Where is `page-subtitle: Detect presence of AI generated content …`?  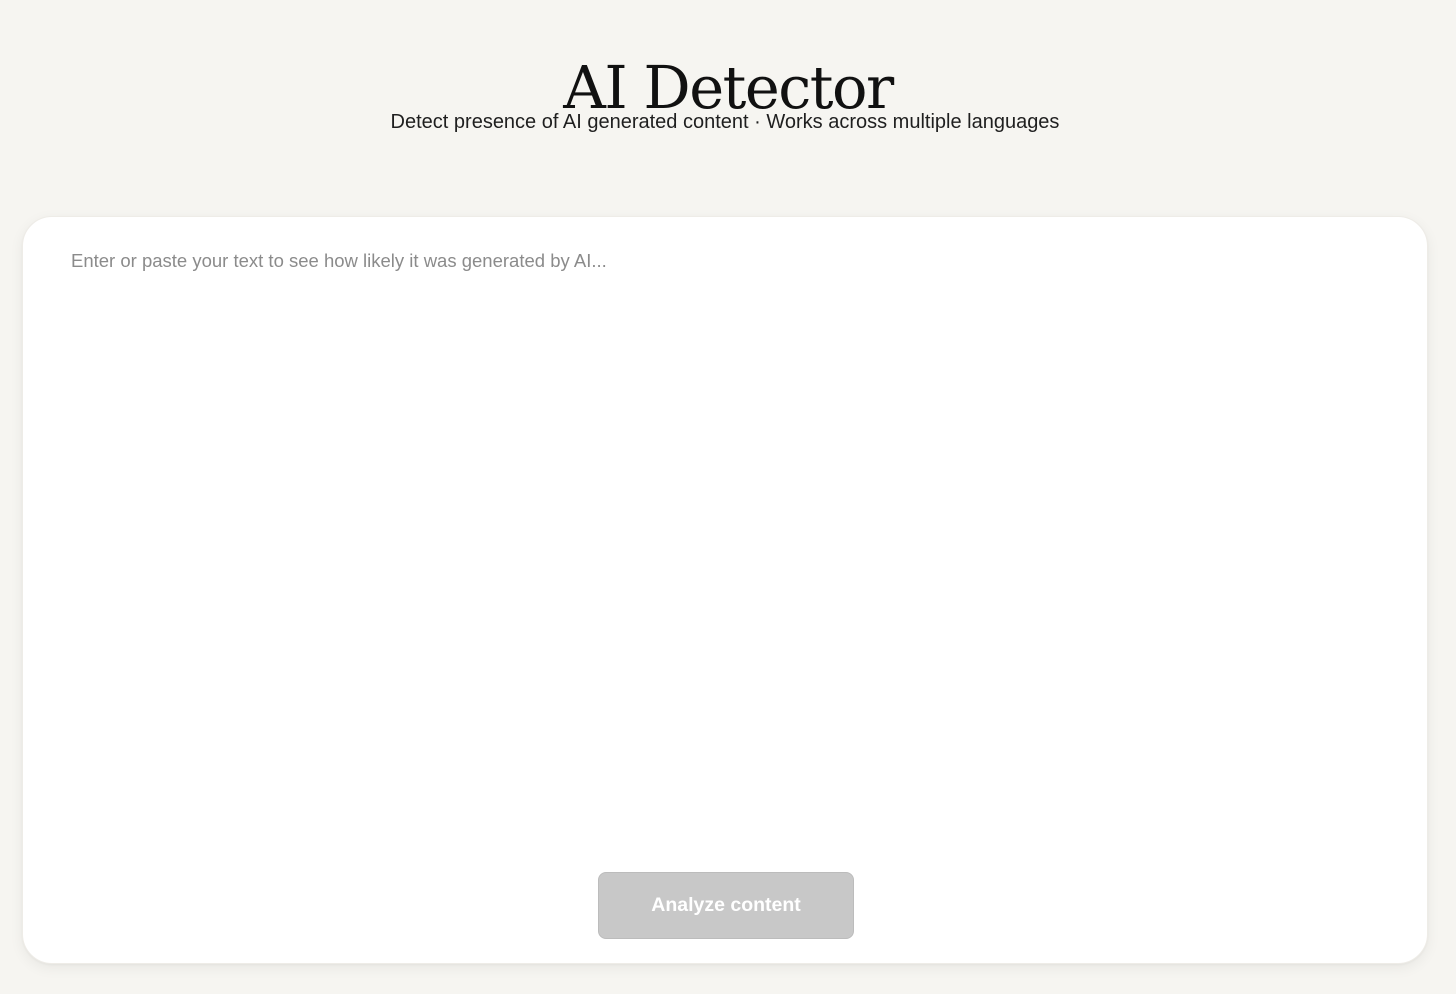
page-subtitle: Detect presence of AI generated content … is located at coordinates (725, 122).